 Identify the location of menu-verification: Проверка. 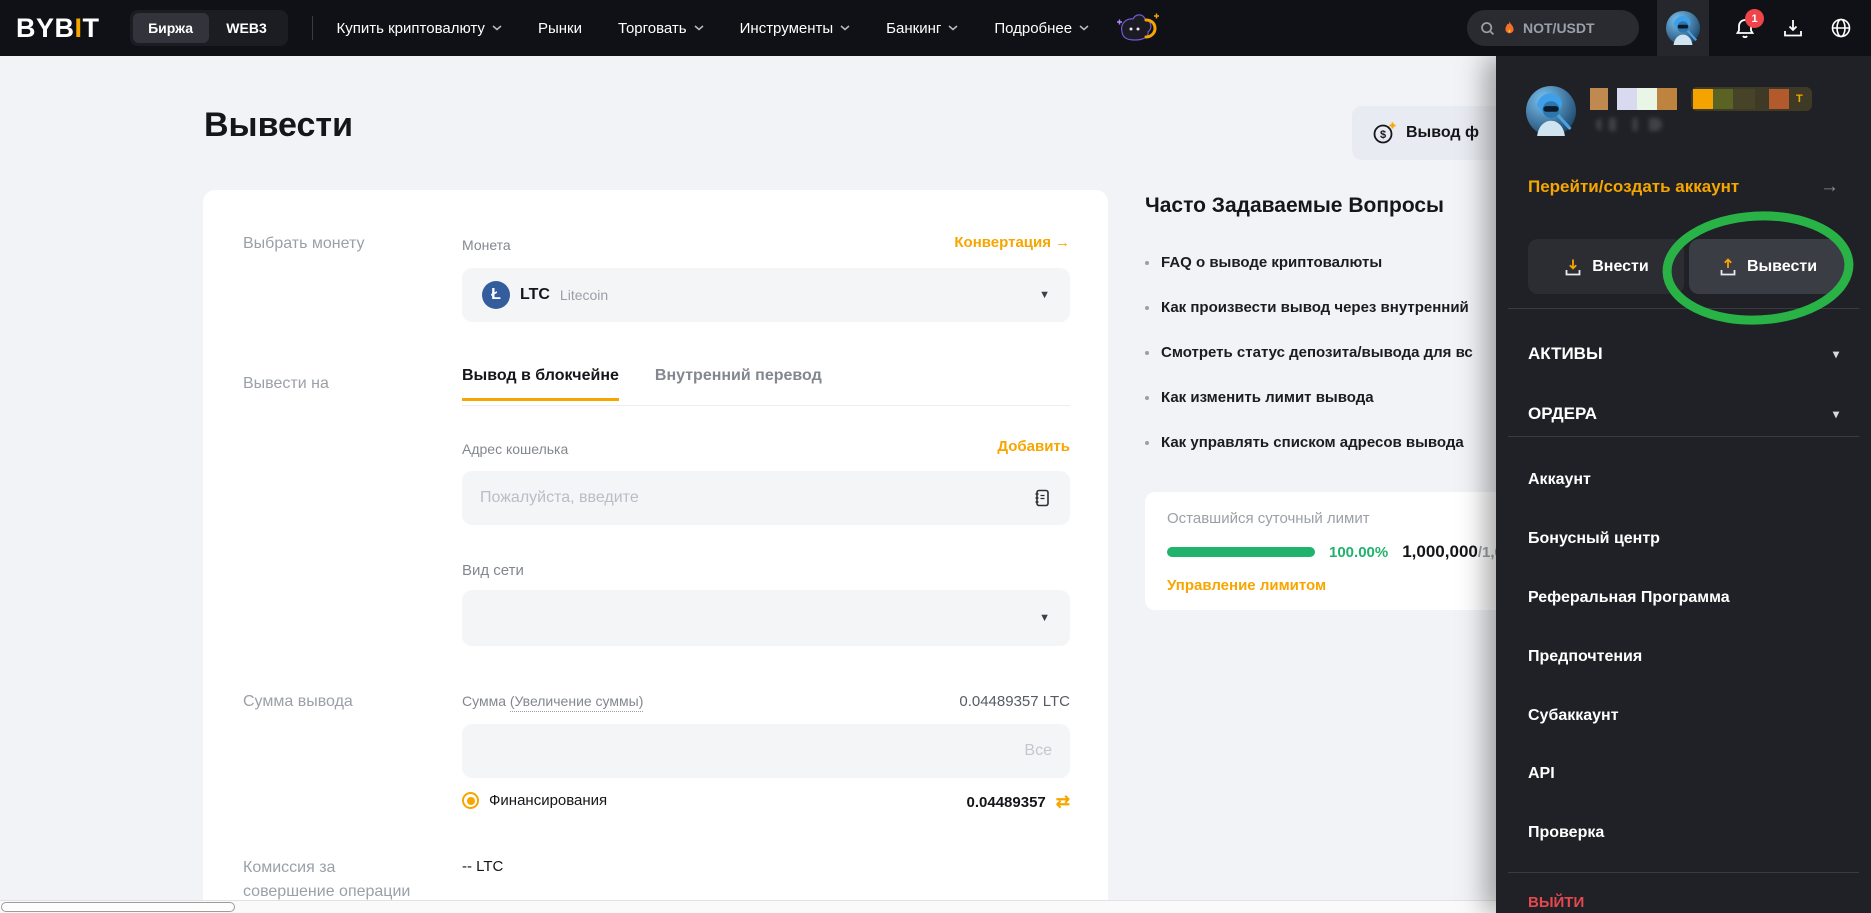
(1683, 833).